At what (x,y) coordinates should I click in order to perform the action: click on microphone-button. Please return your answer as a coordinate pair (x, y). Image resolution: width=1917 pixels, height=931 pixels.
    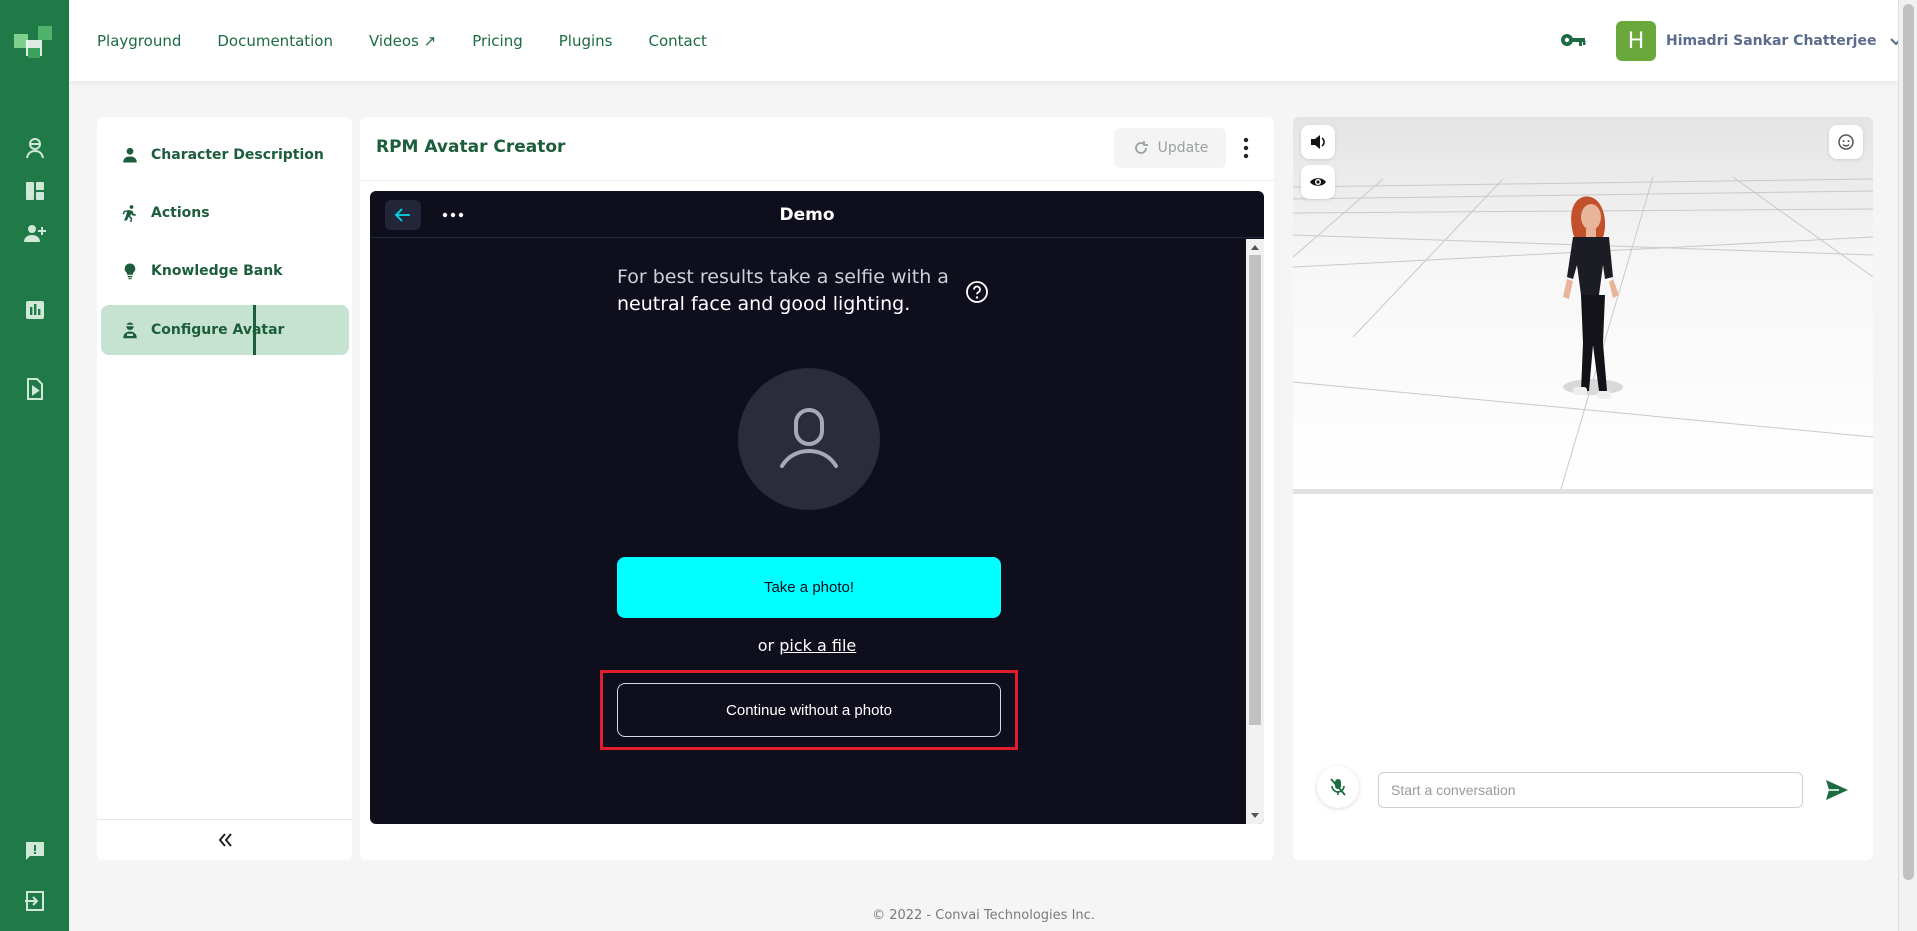
    Looking at the image, I should click on (1338, 787).